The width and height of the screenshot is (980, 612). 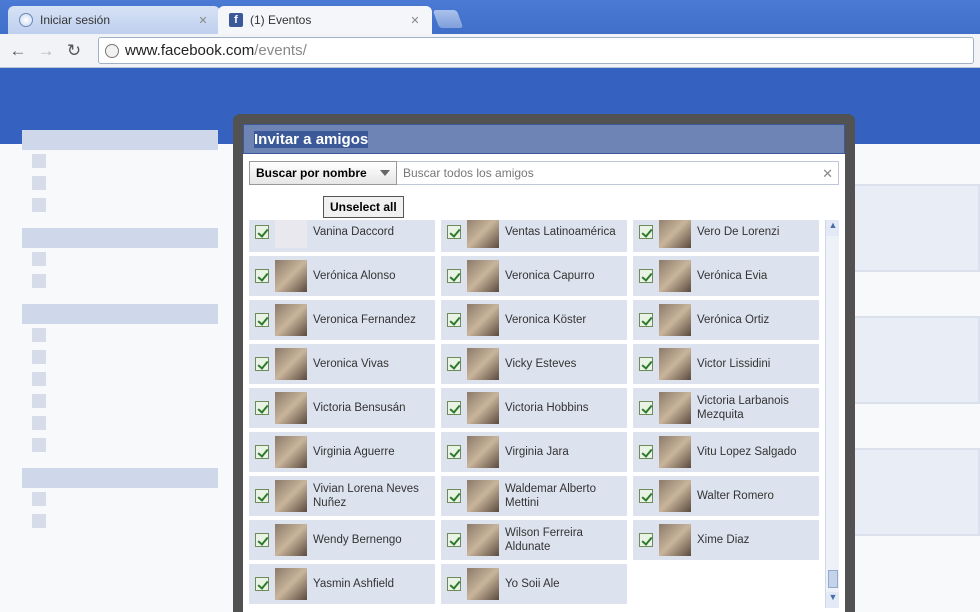 What do you see at coordinates (726, 540) in the screenshot?
I see `friend-item: Xime Diaz` at bounding box center [726, 540].